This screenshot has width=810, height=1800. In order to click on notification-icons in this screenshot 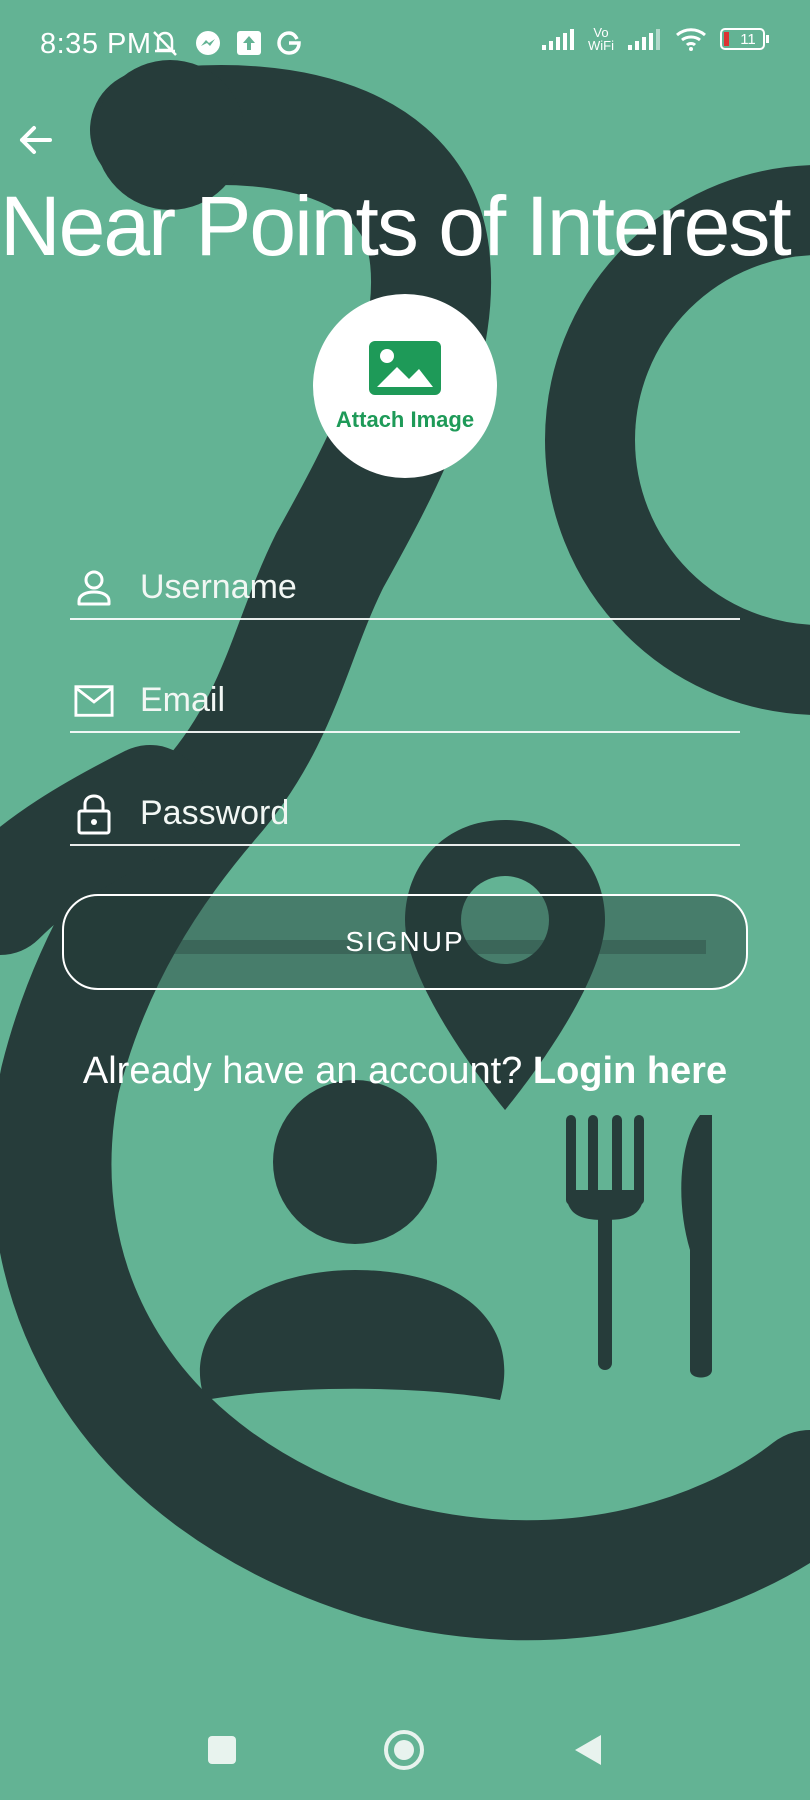, I will do `click(226, 43)`.